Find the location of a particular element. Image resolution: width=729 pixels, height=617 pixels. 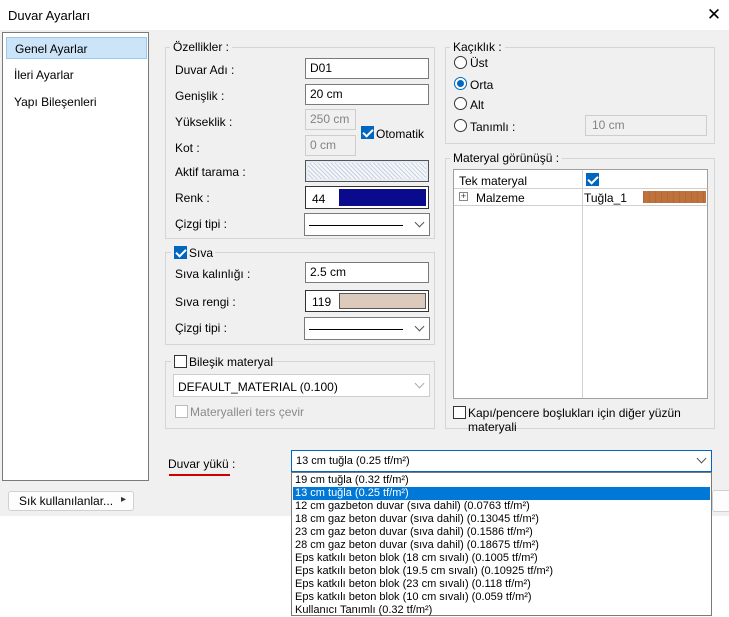

materyal-grid: Tek materyal + Malzeme Tuğla_1 is located at coordinates (580, 284).